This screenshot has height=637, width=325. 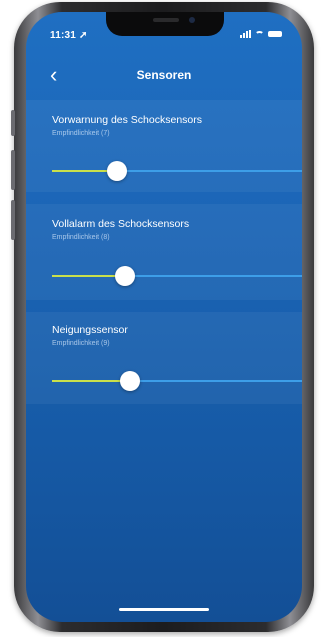 I want to click on signal-icon, so click(x=245, y=34).